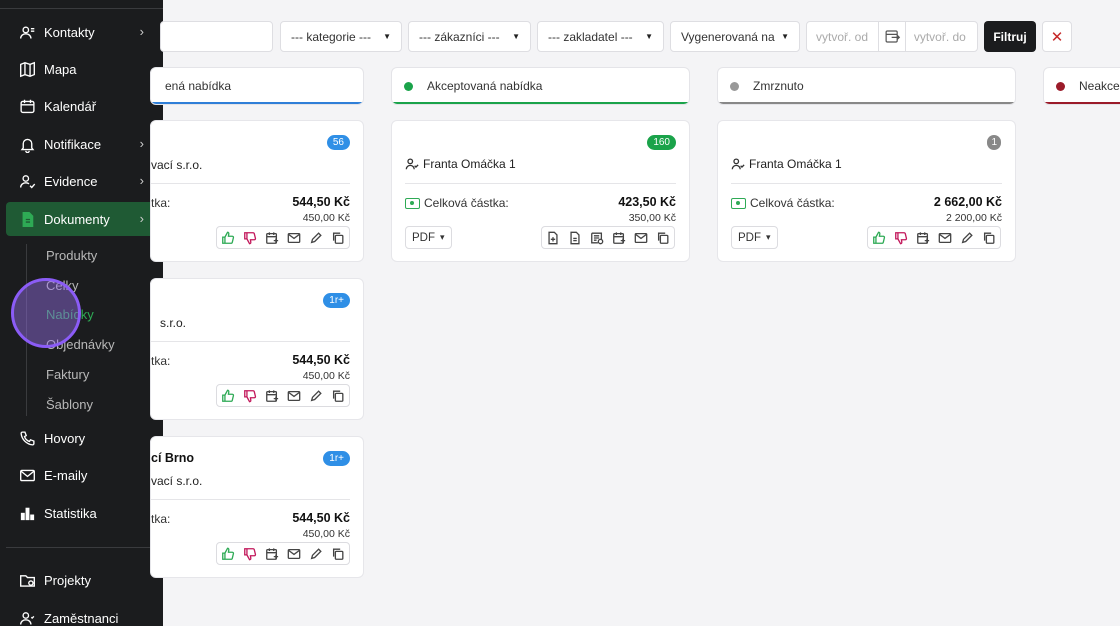 The image size is (1120, 626). Describe the element at coordinates (67, 374) in the screenshot. I see `sidebar-subitem-faktury: Faktury` at that location.